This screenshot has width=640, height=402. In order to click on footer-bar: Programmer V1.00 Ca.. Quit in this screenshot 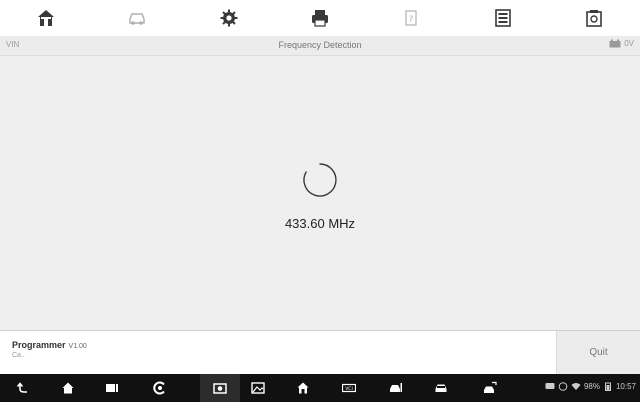, I will do `click(320, 352)`.